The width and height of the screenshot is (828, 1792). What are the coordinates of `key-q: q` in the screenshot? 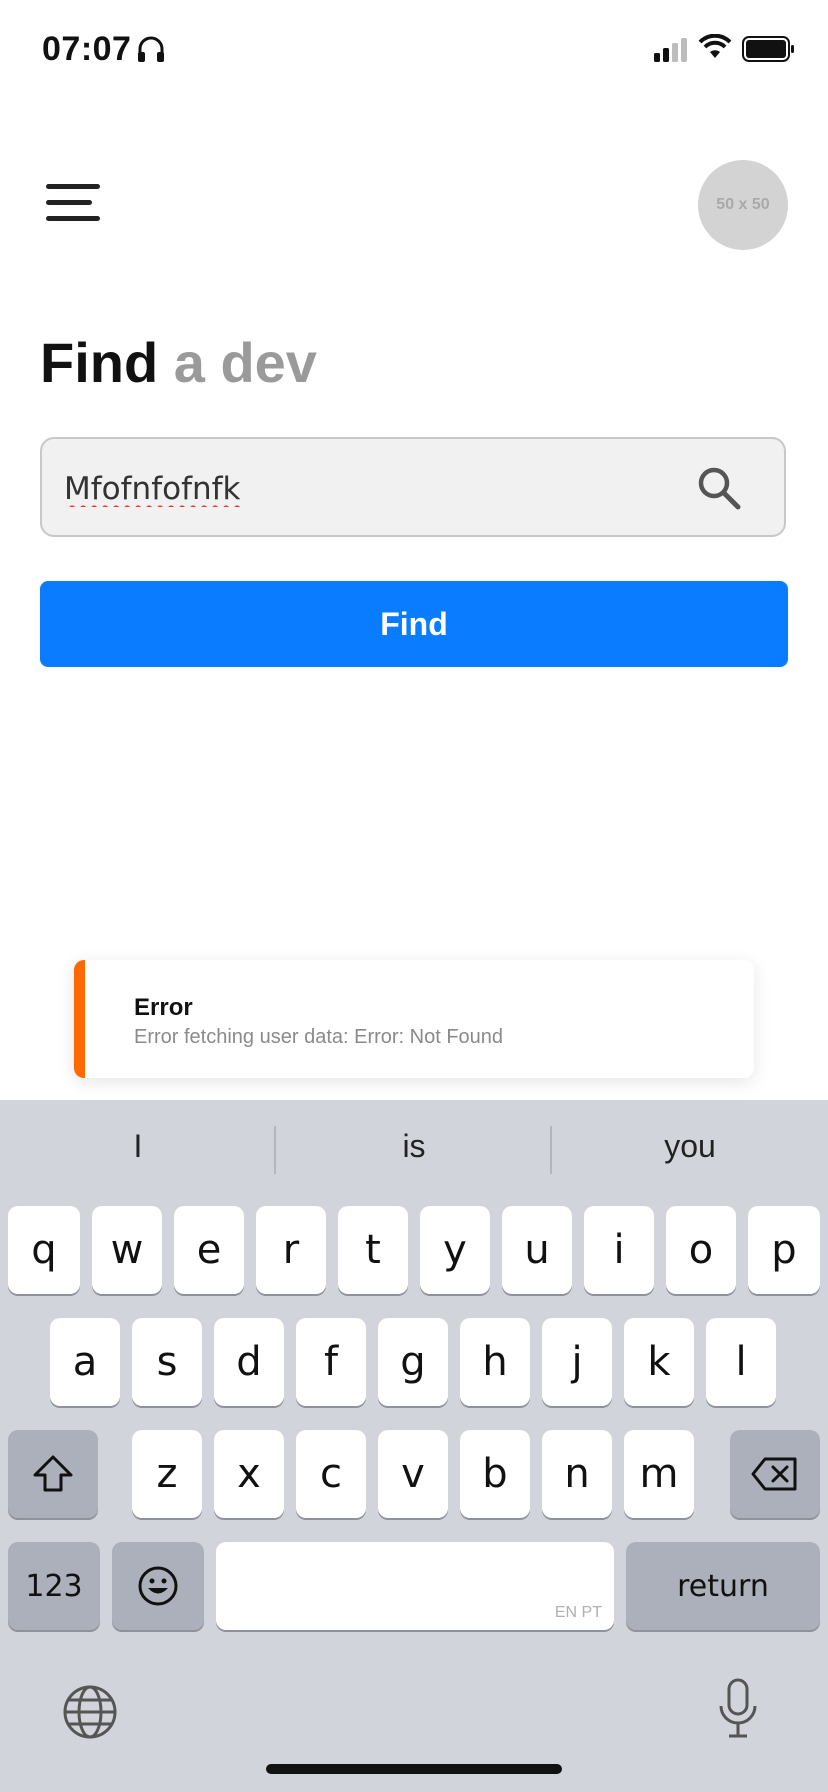 It's located at (44, 1250).